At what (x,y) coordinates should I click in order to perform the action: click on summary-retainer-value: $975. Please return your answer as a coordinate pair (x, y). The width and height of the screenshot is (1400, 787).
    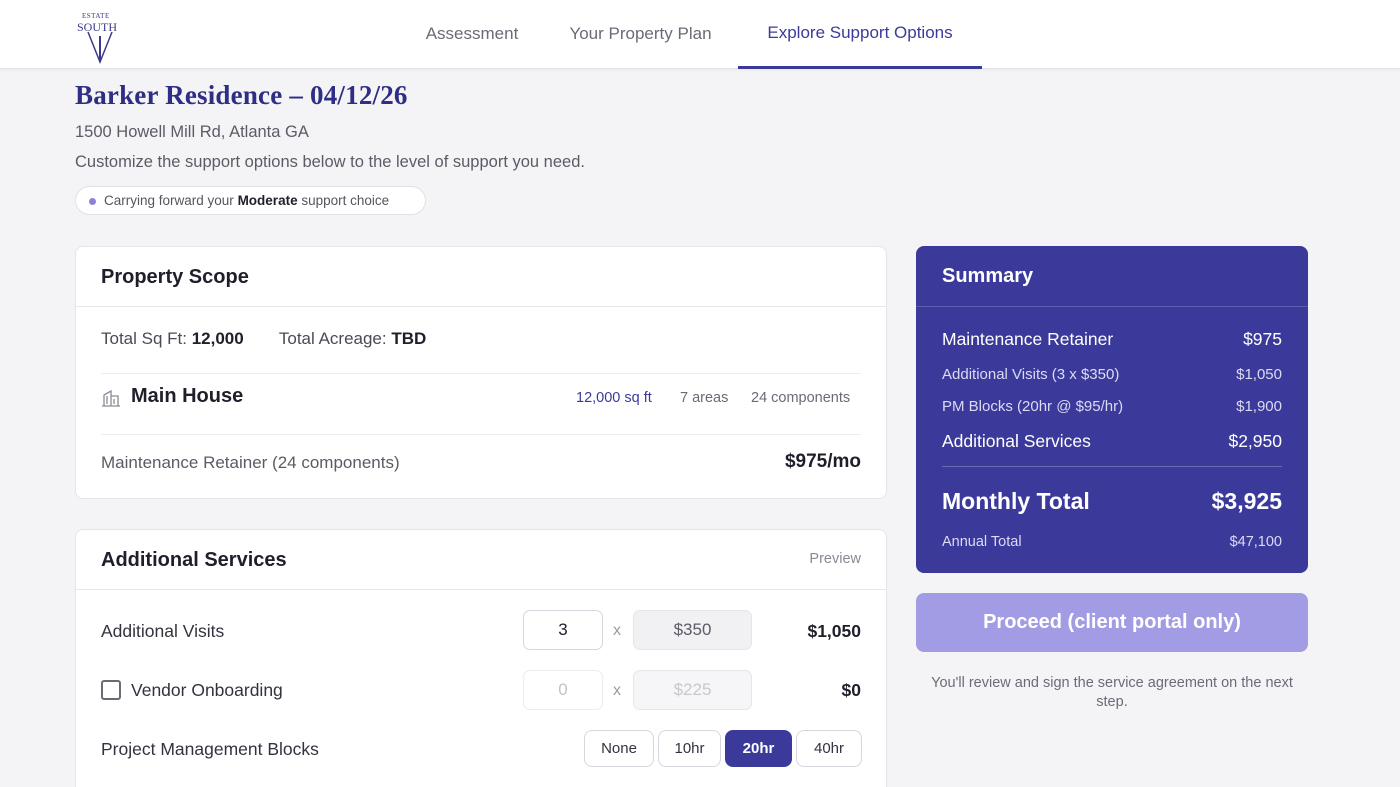
    Looking at the image, I should click on (1262, 339).